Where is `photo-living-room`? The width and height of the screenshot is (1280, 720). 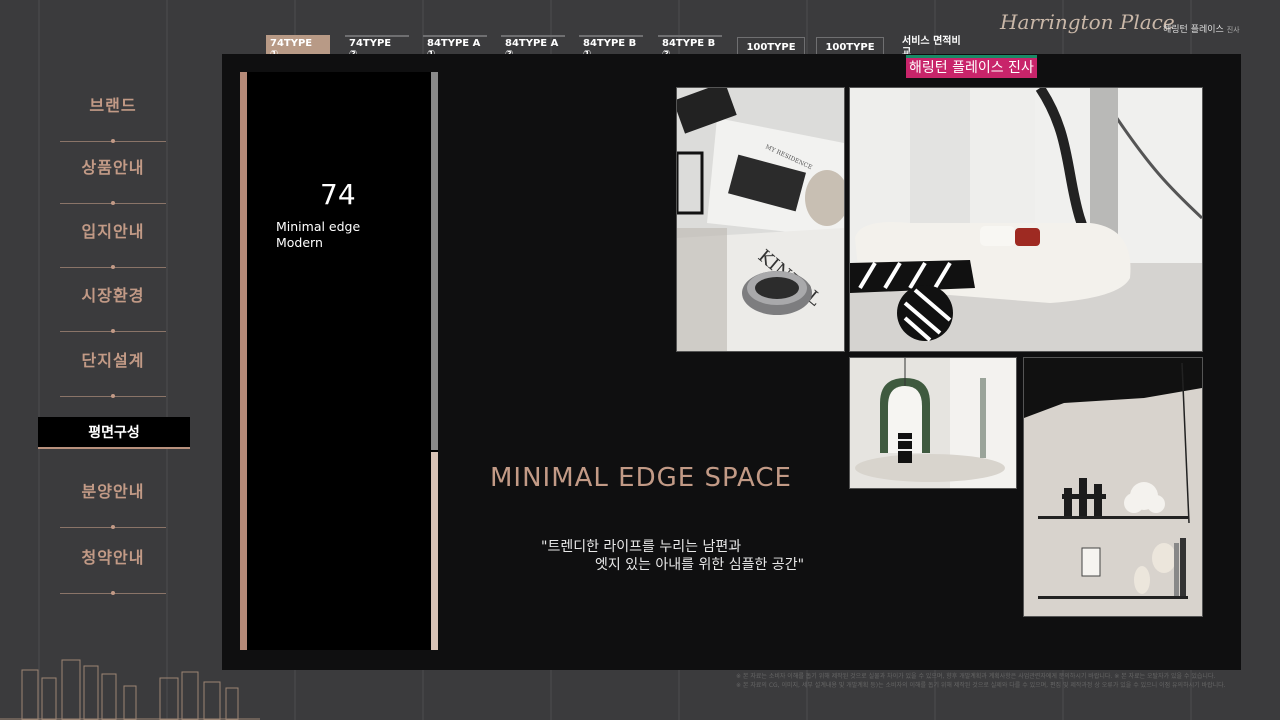
photo-living-room is located at coordinates (1026, 219).